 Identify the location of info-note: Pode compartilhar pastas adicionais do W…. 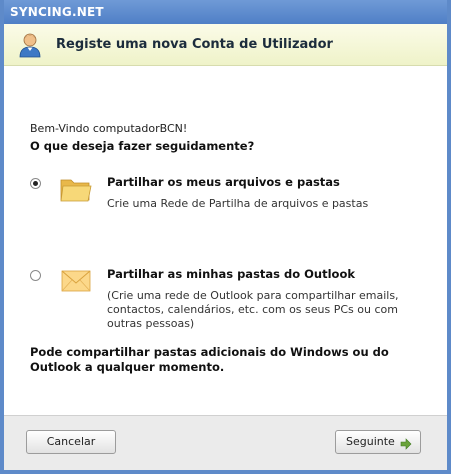
(209, 359).